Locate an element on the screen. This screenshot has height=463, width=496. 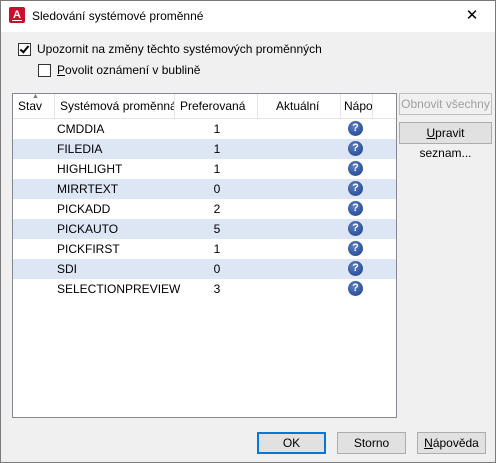
table-row: HIGHLIGHT 1 ? is located at coordinates (204, 169).